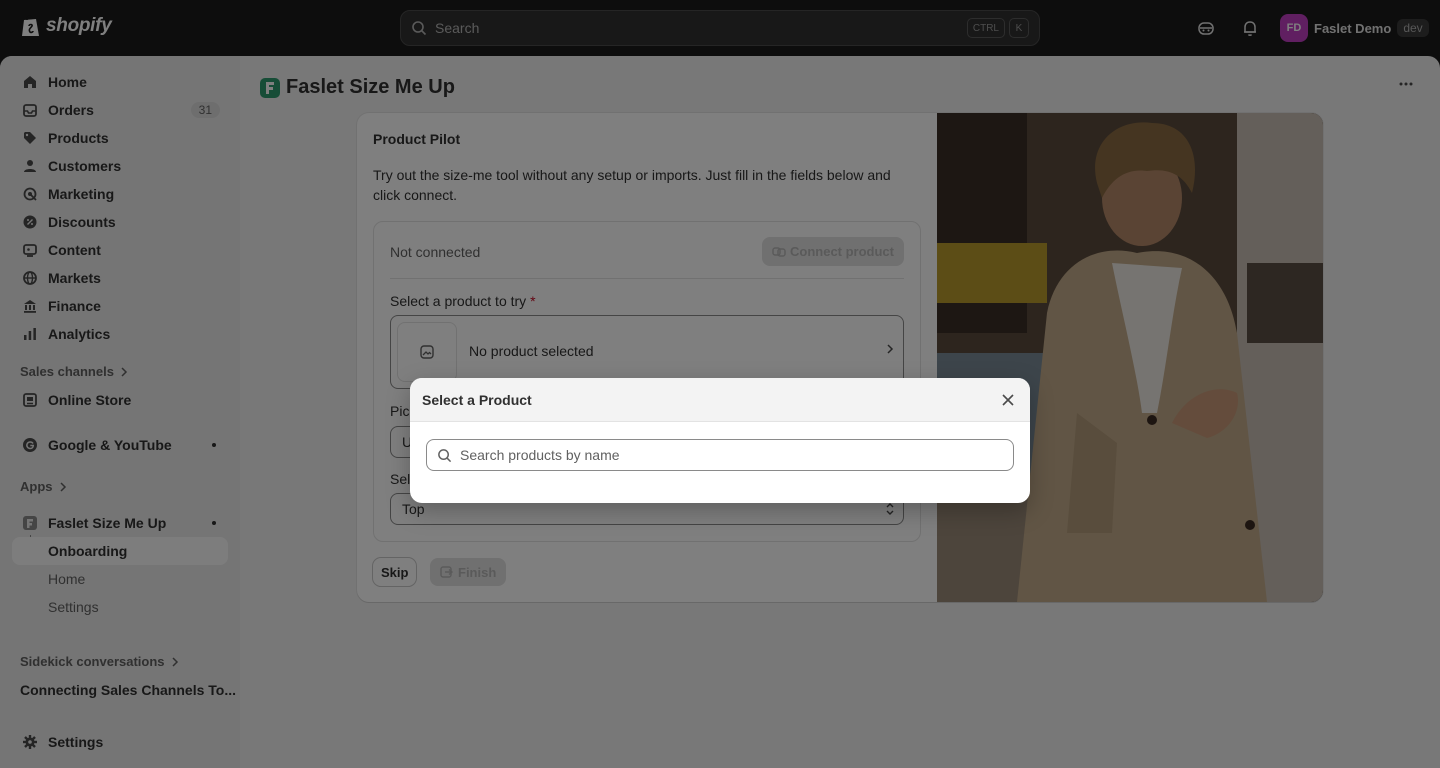 This screenshot has height=768, width=1440. I want to click on modal-header: Select a Product, so click(720, 400).